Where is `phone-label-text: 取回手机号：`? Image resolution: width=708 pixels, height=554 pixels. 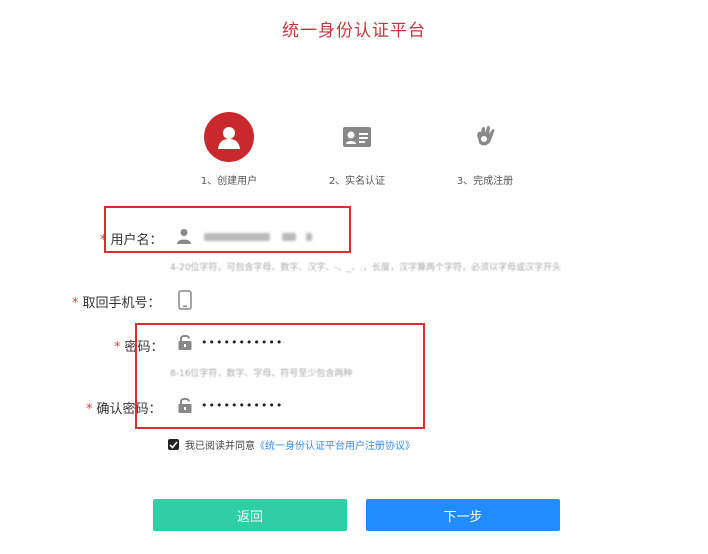
phone-label-text: 取回手机号： is located at coordinates (121, 303).